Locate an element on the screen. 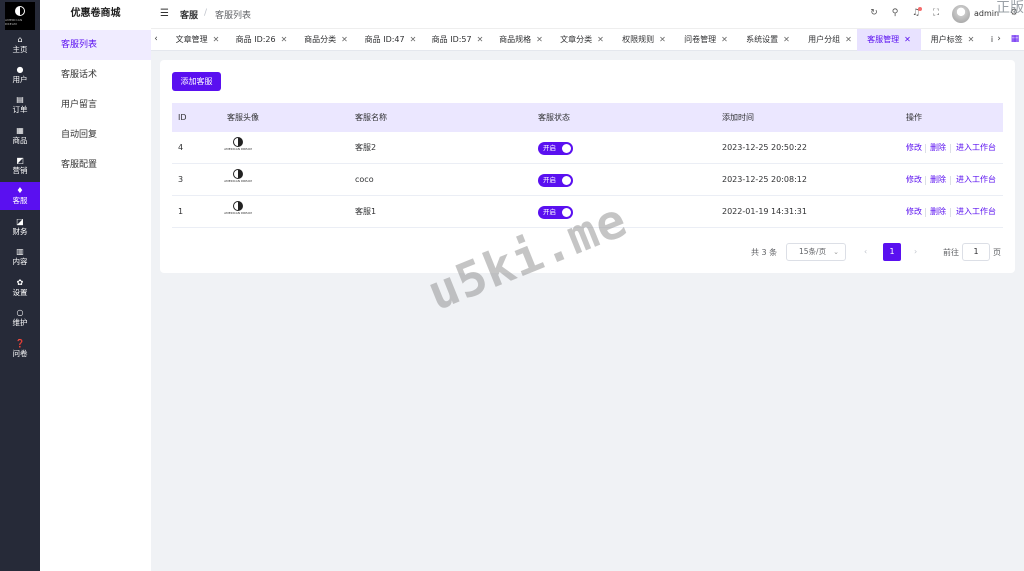 The image size is (1024, 571). tab-item: 权限规则 ✕ is located at coordinates (644, 40).